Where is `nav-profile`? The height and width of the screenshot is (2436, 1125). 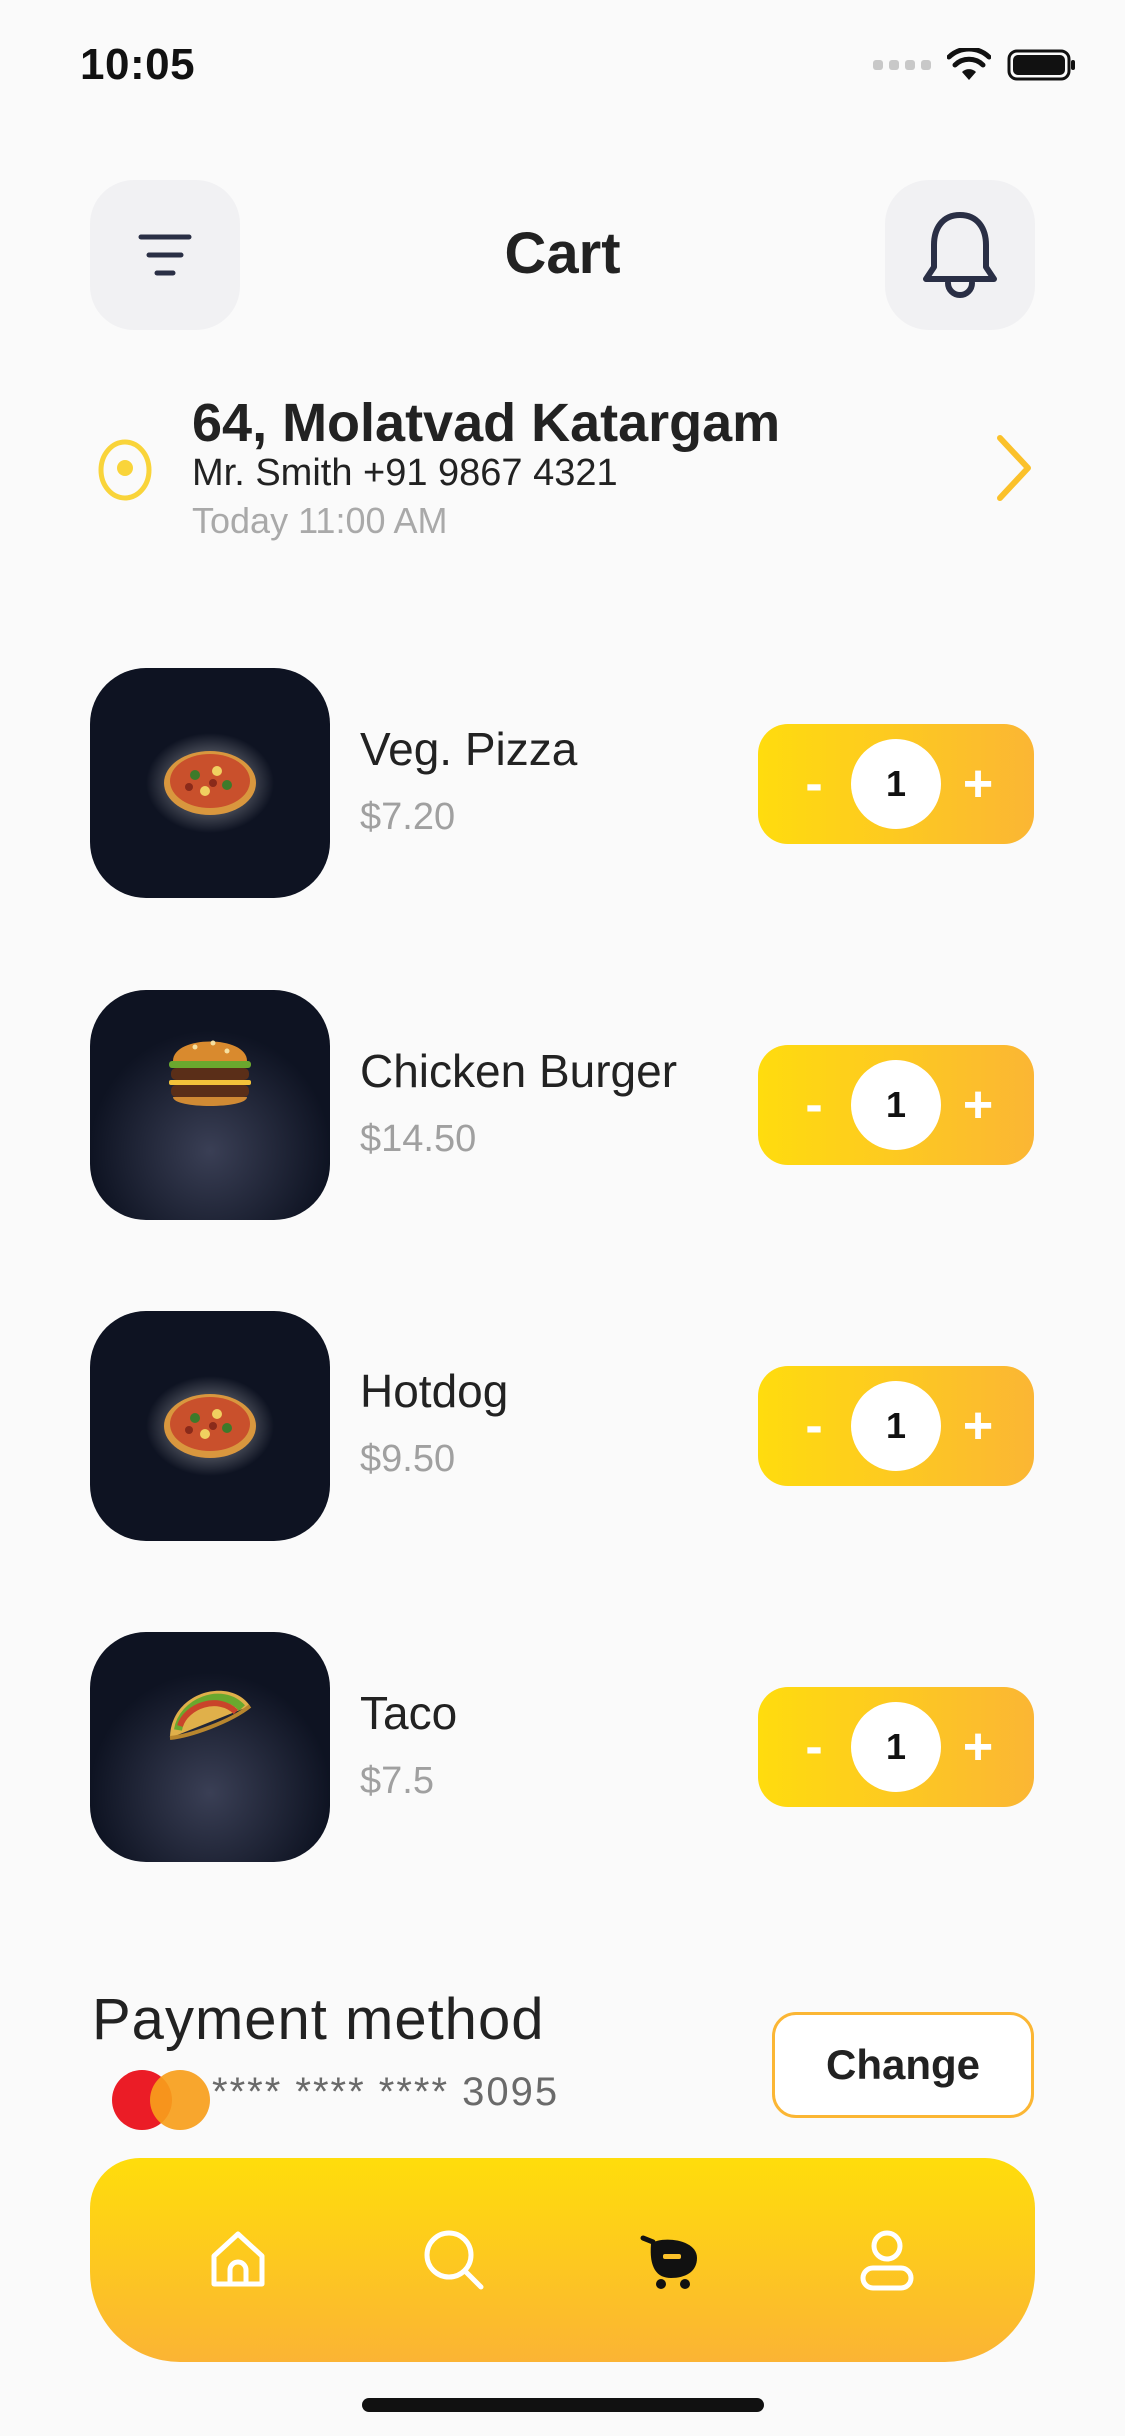
nav-profile is located at coordinates (887, 2260).